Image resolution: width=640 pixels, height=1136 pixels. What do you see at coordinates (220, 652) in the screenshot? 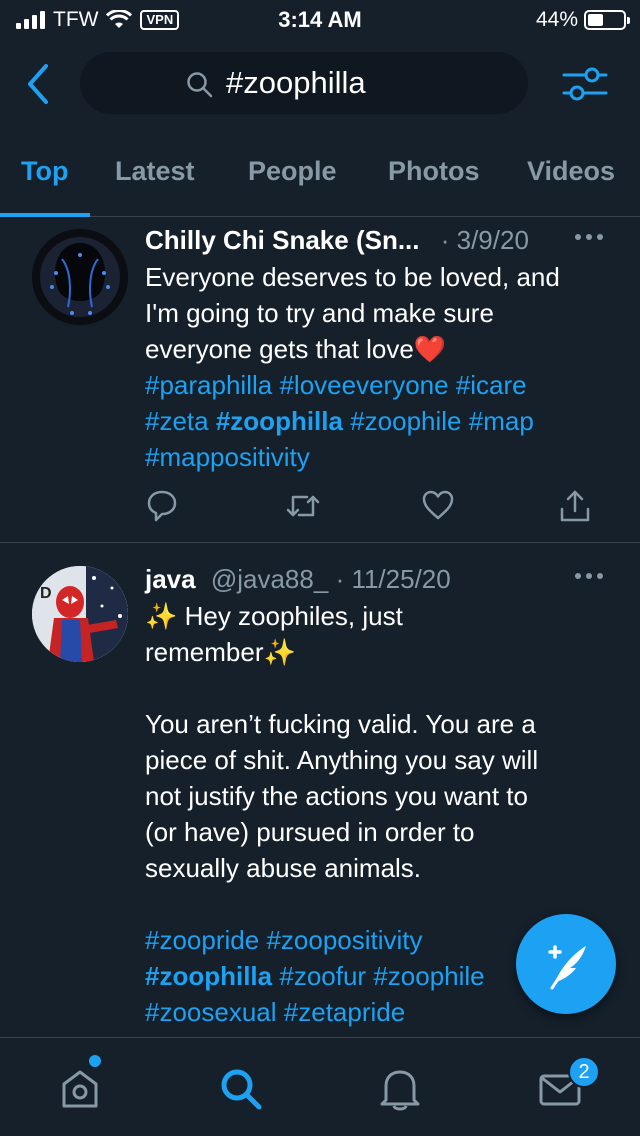
I see `tweet-text-line: remember✨` at bounding box center [220, 652].